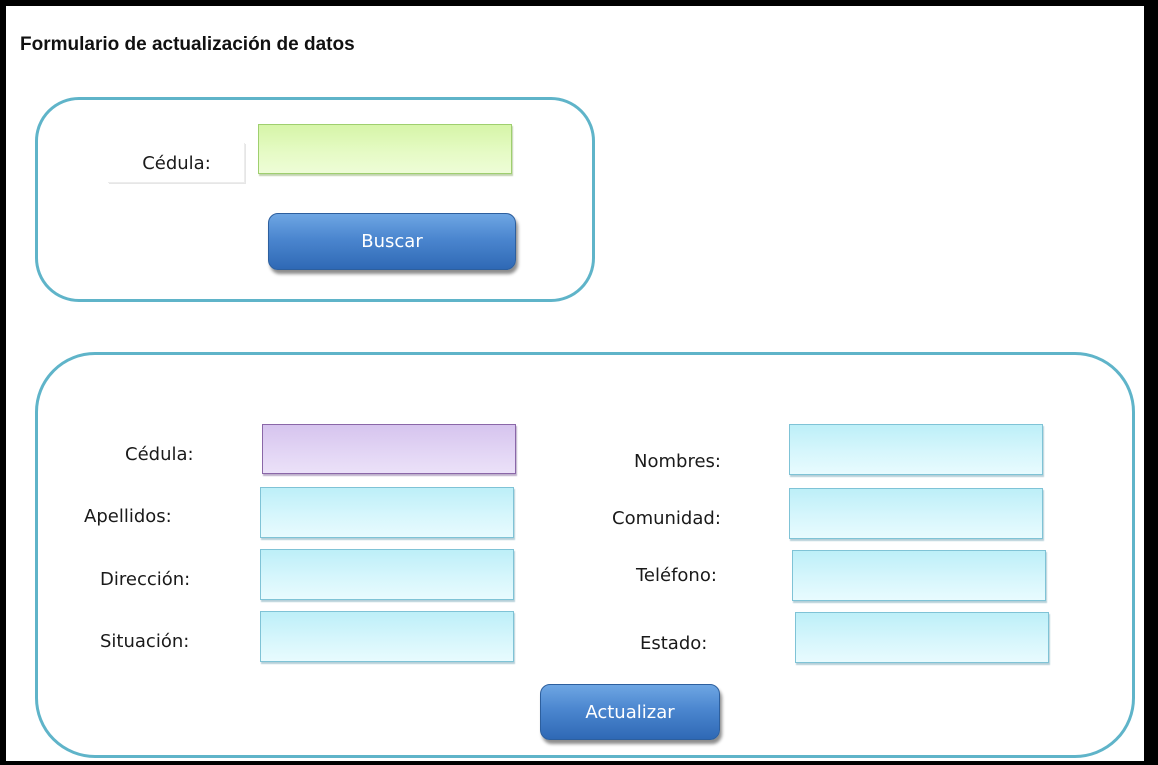 The image size is (1158, 765). Describe the element at coordinates (677, 461) in the screenshot. I see `nombres-label: Nombres:` at that location.